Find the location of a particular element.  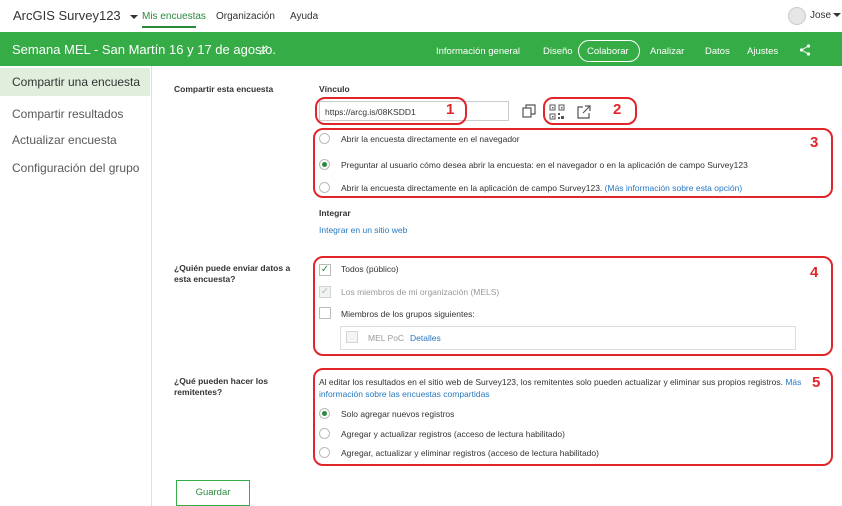

share-heading: Compartir esta encuesta is located at coordinates (224, 89).